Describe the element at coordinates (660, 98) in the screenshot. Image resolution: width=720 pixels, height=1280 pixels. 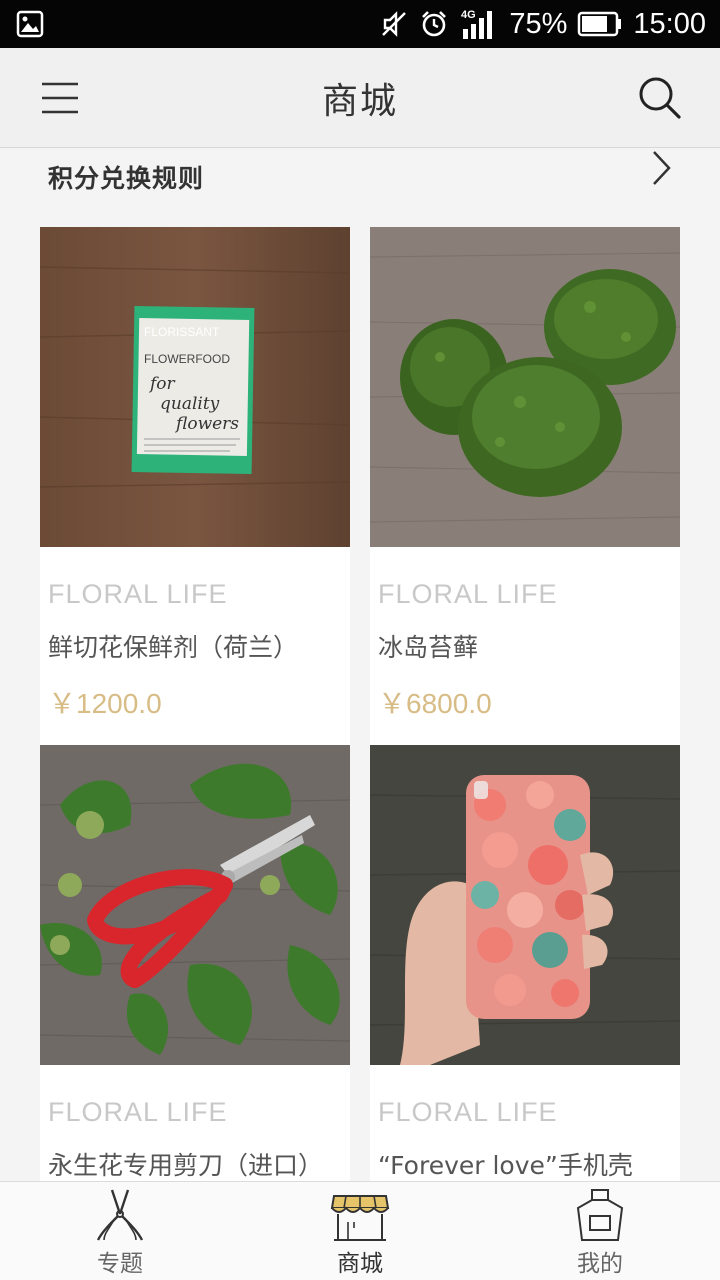
I see `search-icon` at that location.